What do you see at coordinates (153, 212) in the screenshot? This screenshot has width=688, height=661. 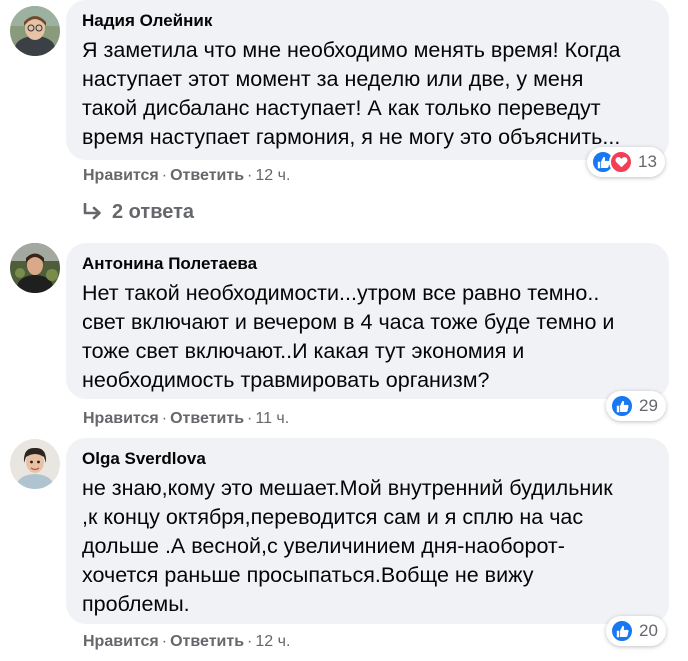 I see `replies-count-label: 2 ответа` at bounding box center [153, 212].